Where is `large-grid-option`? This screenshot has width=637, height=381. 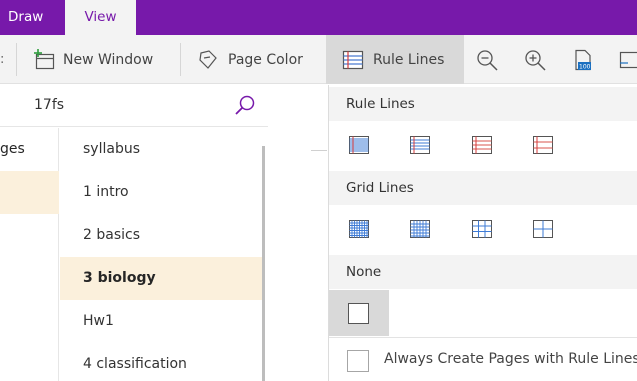 large-grid-option is located at coordinates (543, 229).